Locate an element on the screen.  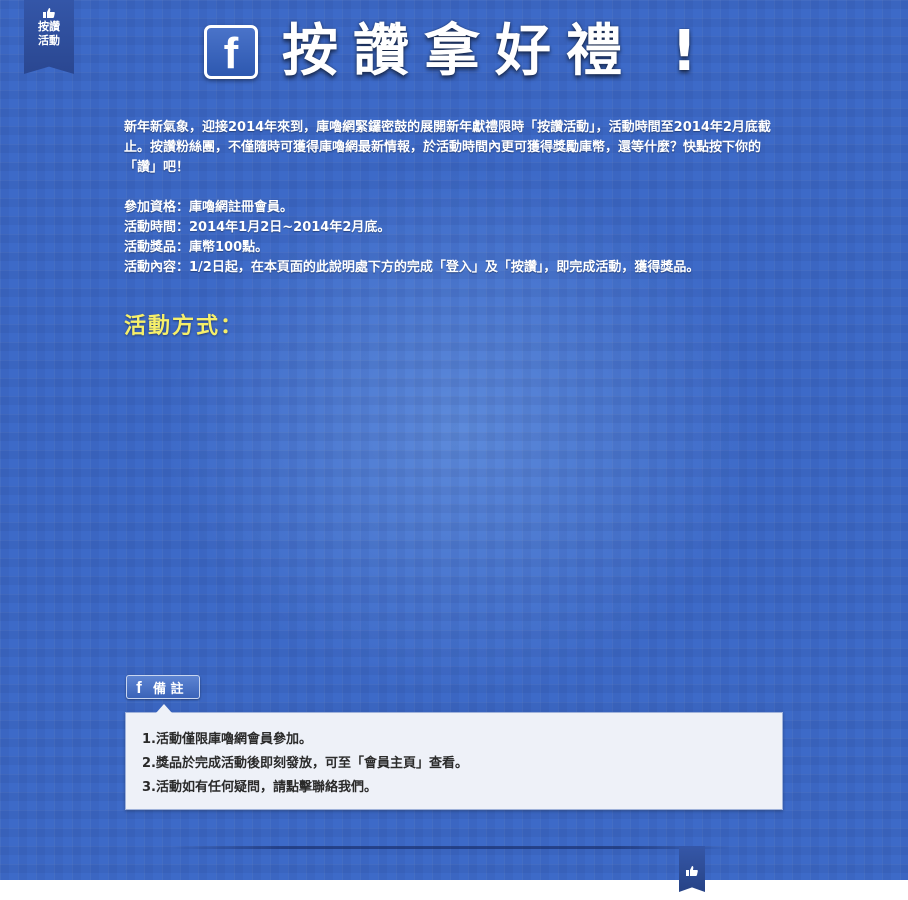
facebook-logo-icon: f is located at coordinates (231, 52).